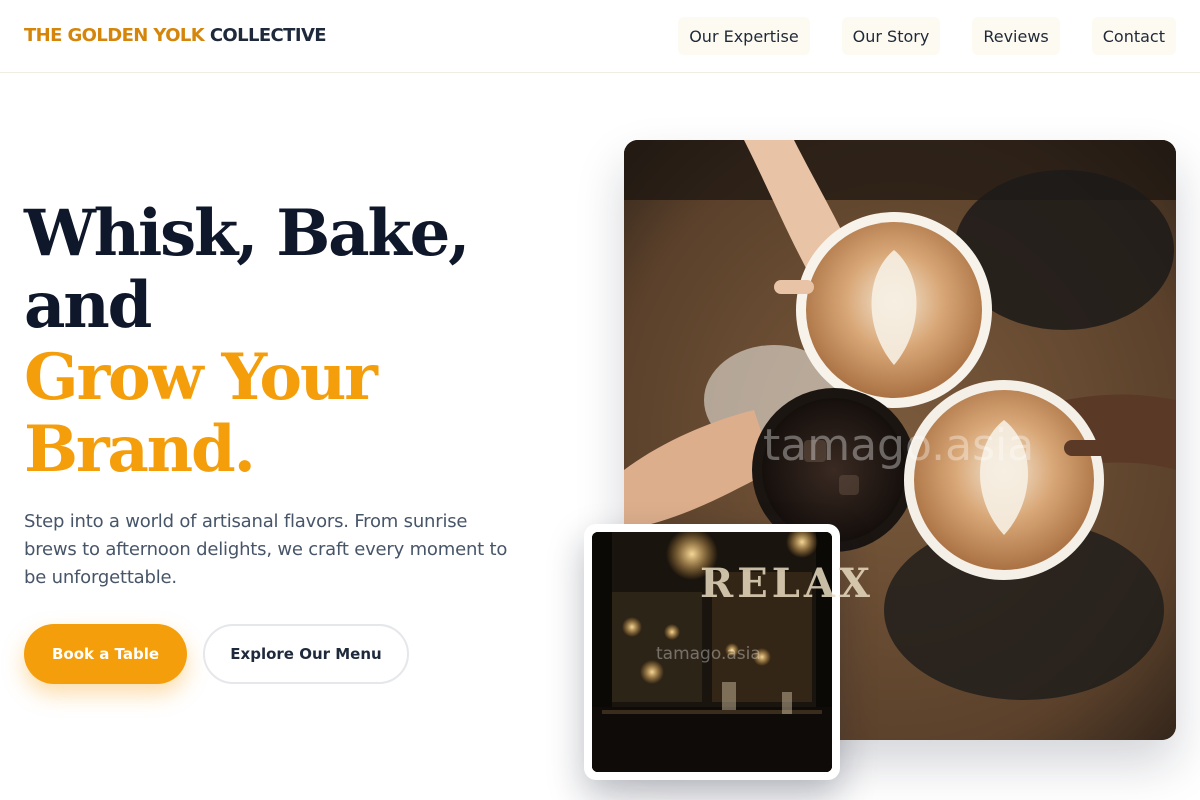 The image size is (1200, 800). I want to click on relax-sign: RELAX, so click(787, 583).